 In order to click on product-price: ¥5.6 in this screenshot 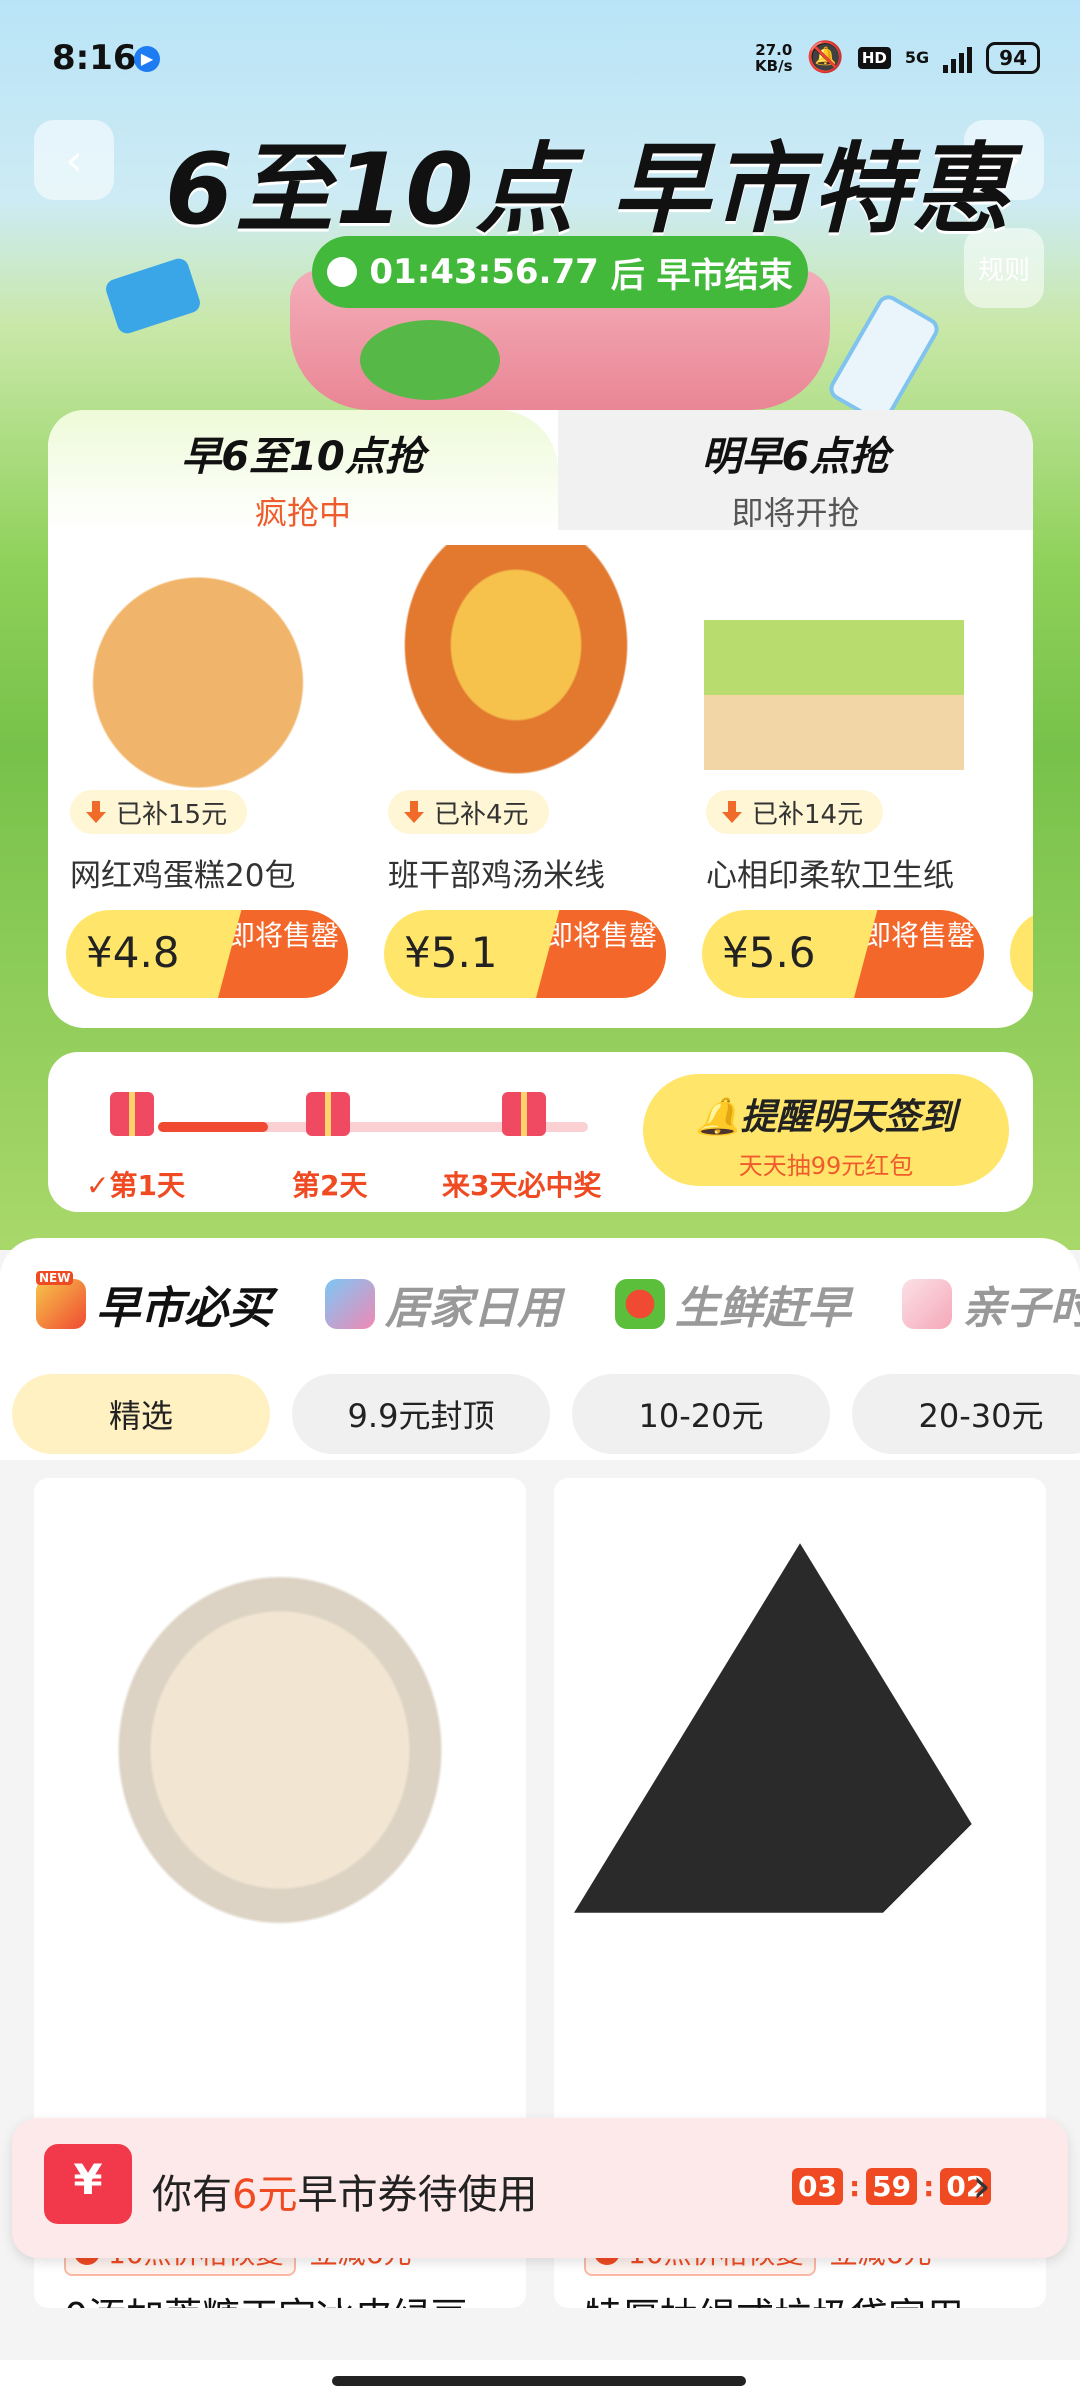, I will do `click(769, 952)`.